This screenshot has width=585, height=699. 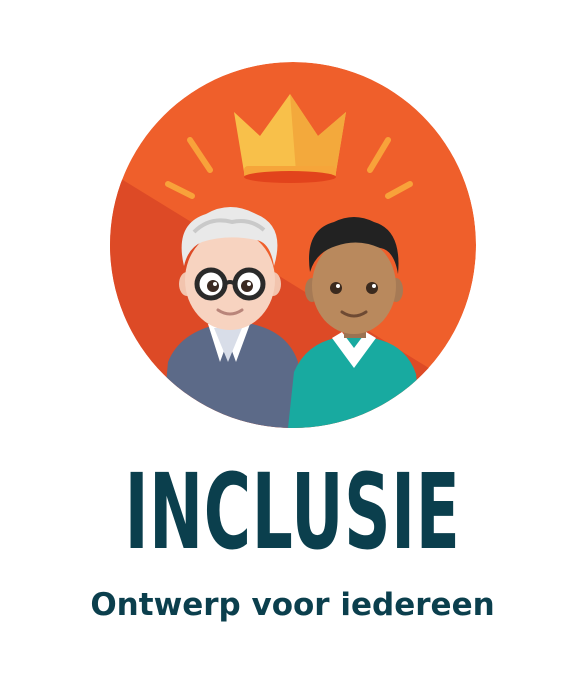 I want to click on badge-title: INCLUSIE, so click(x=292, y=512).